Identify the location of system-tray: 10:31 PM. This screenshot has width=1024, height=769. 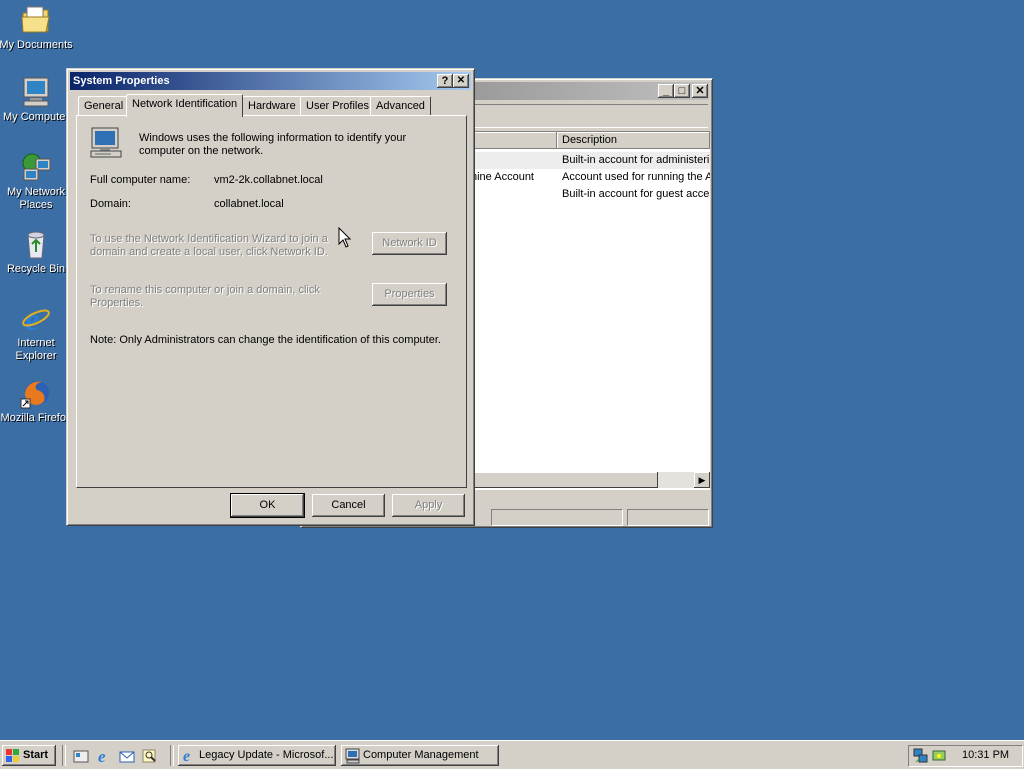
(965, 756).